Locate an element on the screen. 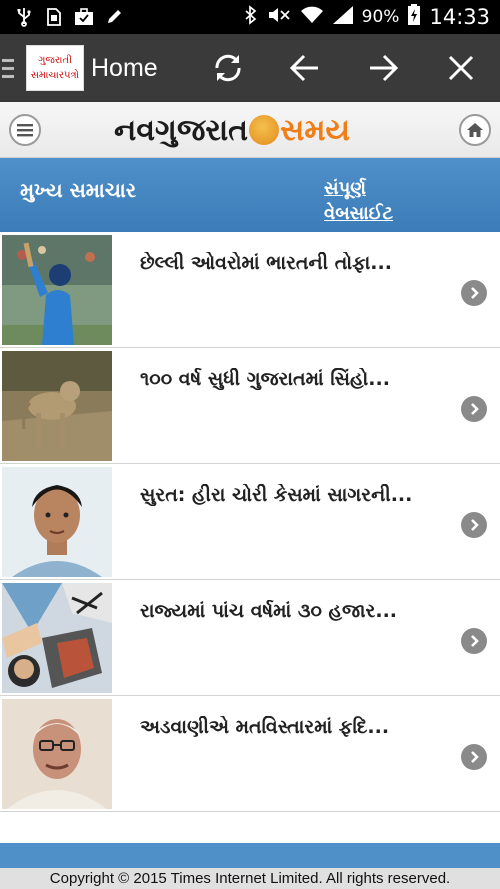  close-icon is located at coordinates (461, 68).